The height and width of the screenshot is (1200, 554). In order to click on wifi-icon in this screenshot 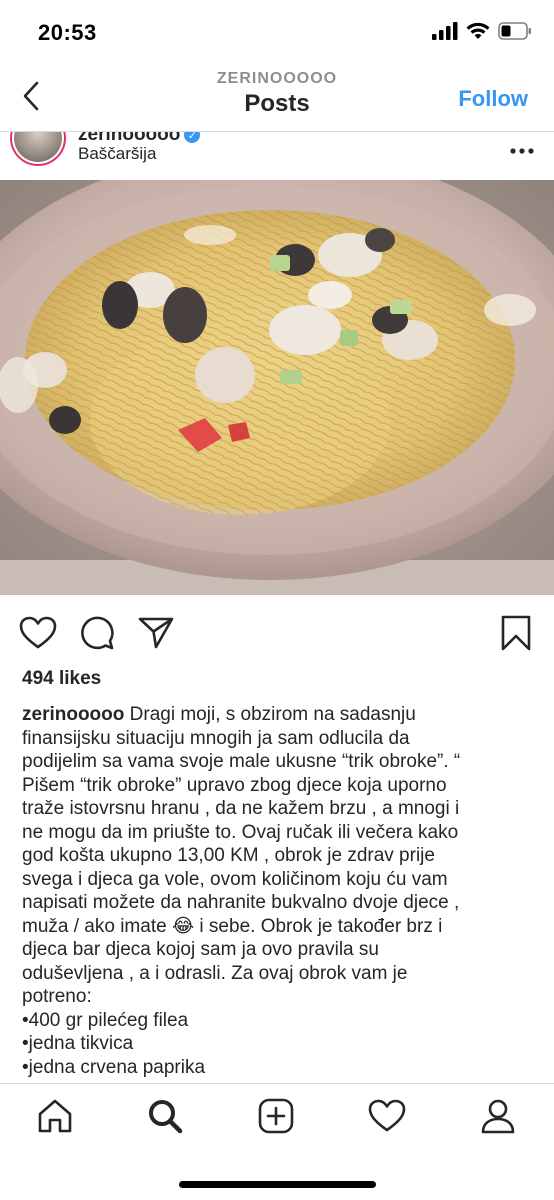, I will do `click(478, 30)`.